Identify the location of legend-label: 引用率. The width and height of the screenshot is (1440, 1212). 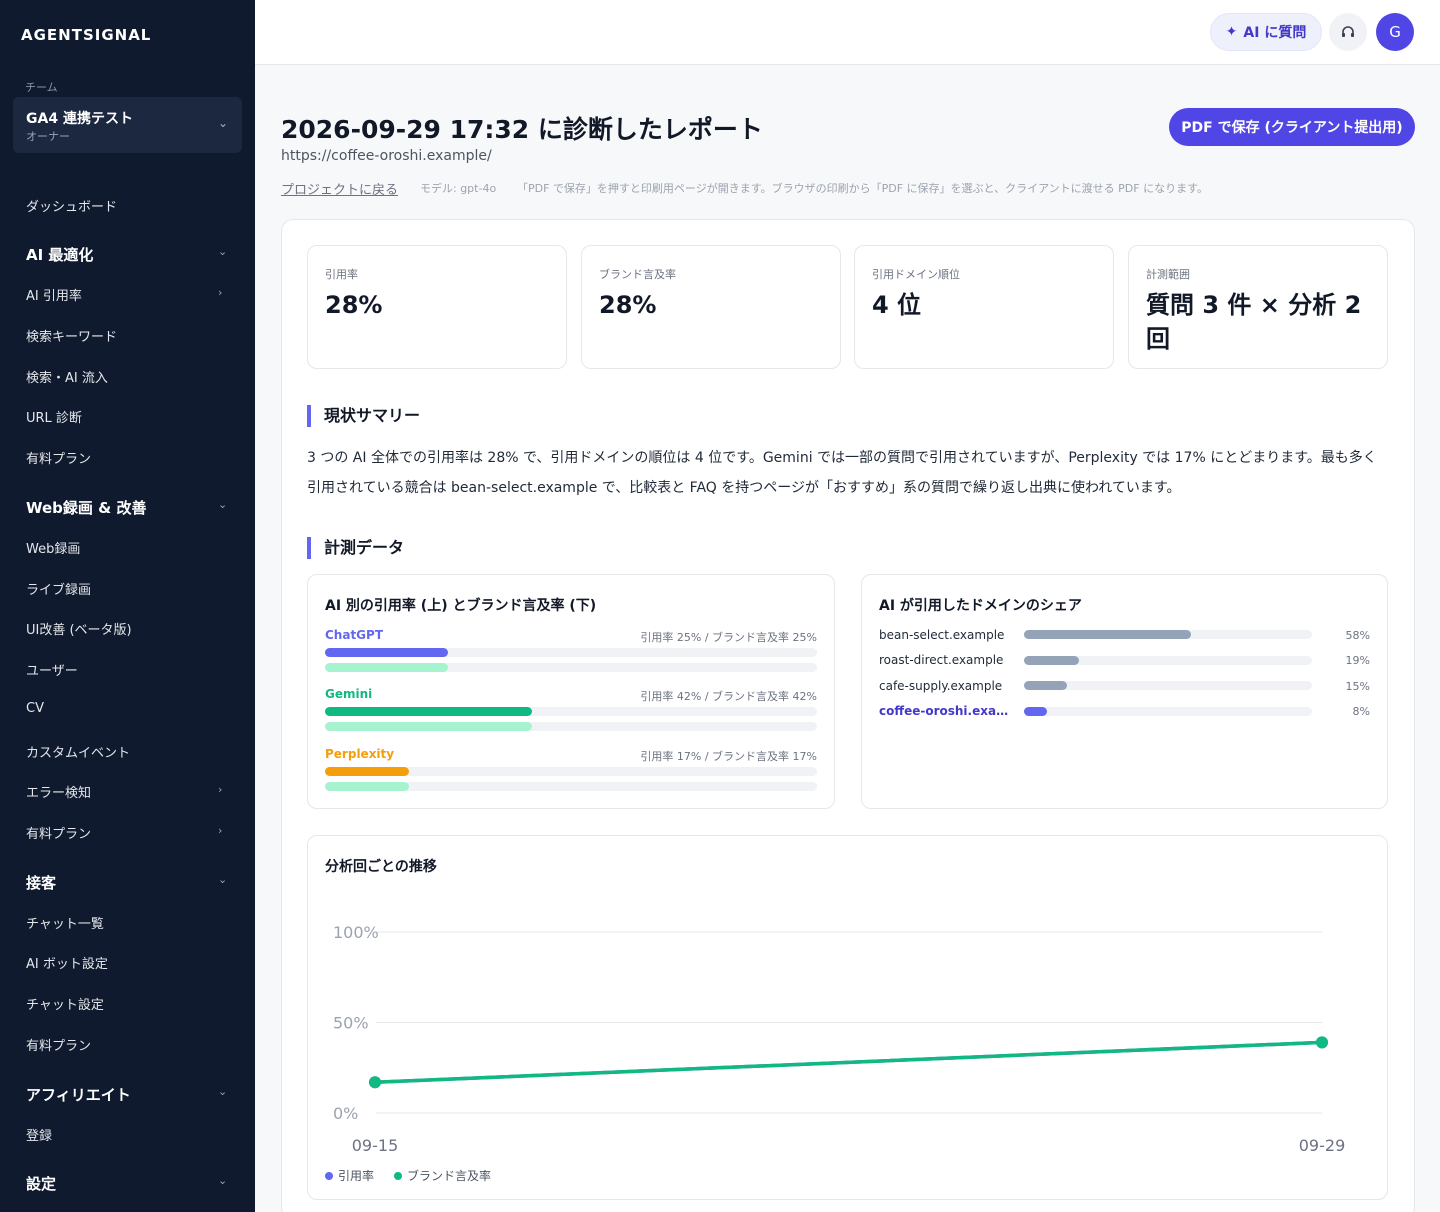
(356, 1176).